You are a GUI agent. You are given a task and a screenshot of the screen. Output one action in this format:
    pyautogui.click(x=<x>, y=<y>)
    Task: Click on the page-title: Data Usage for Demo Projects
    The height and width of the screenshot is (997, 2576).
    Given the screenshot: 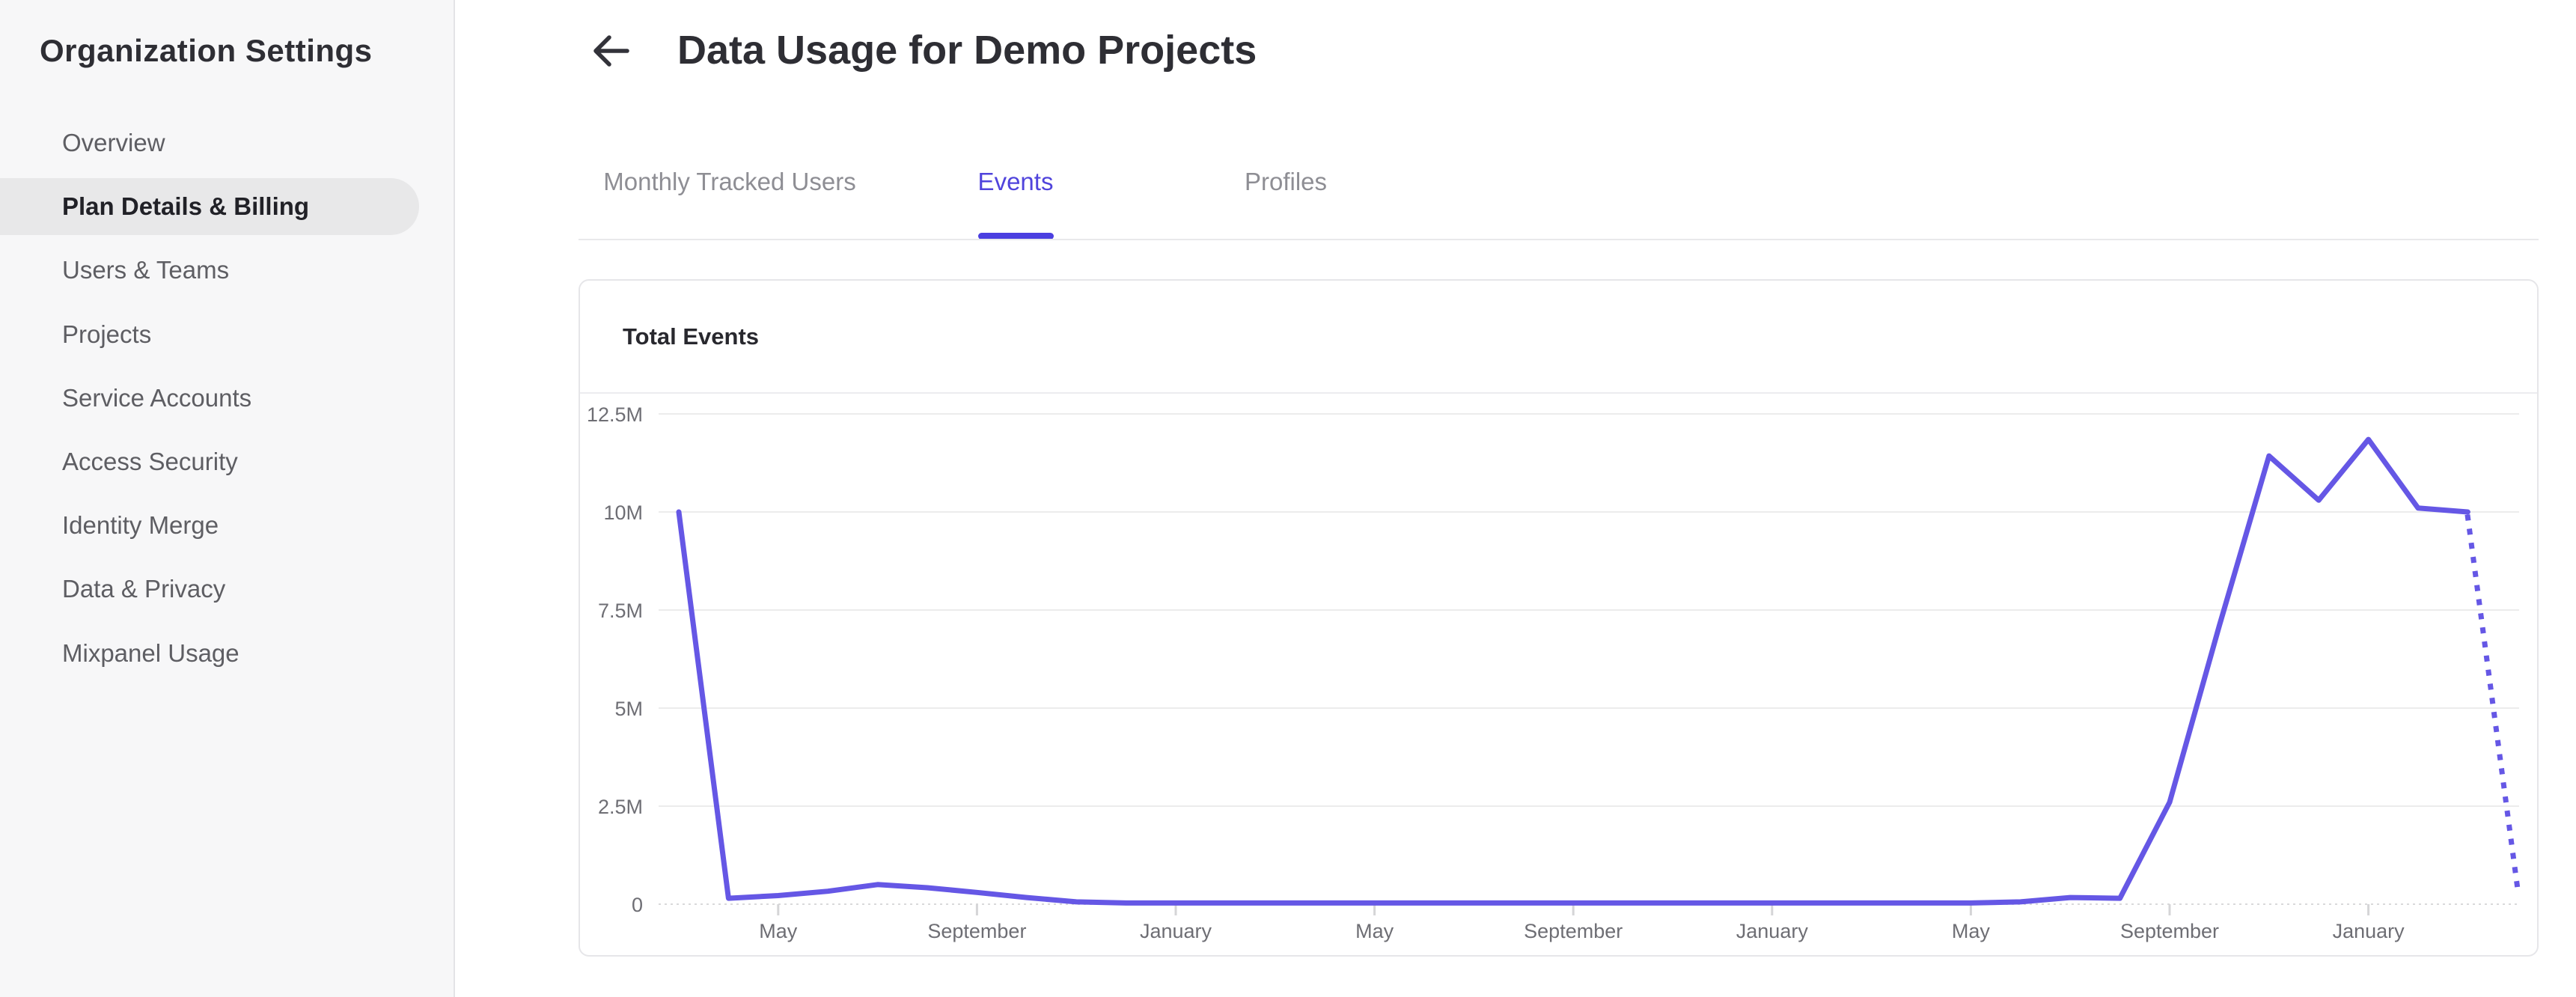 What is the action you would take?
    pyautogui.click(x=967, y=50)
    